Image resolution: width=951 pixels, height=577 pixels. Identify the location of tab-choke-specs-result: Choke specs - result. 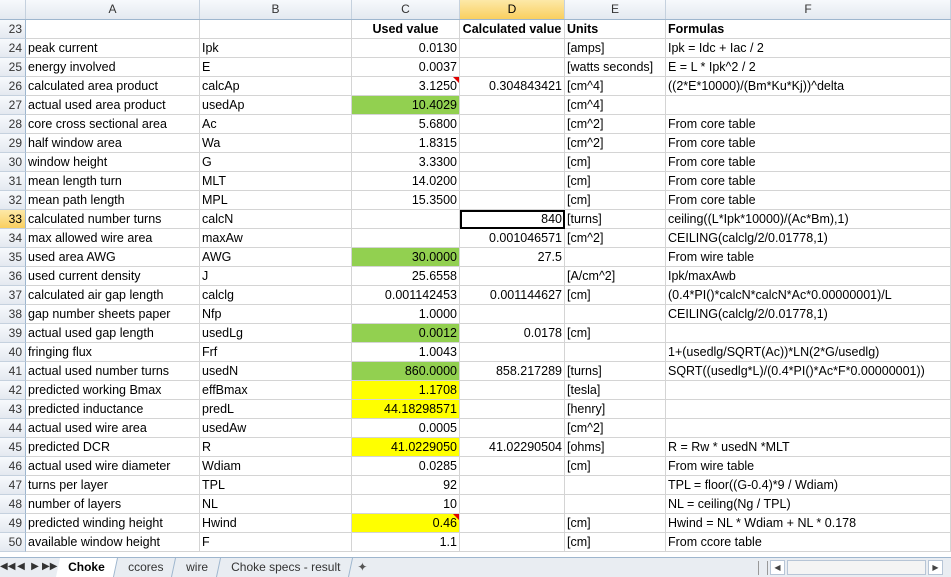
(286, 567).